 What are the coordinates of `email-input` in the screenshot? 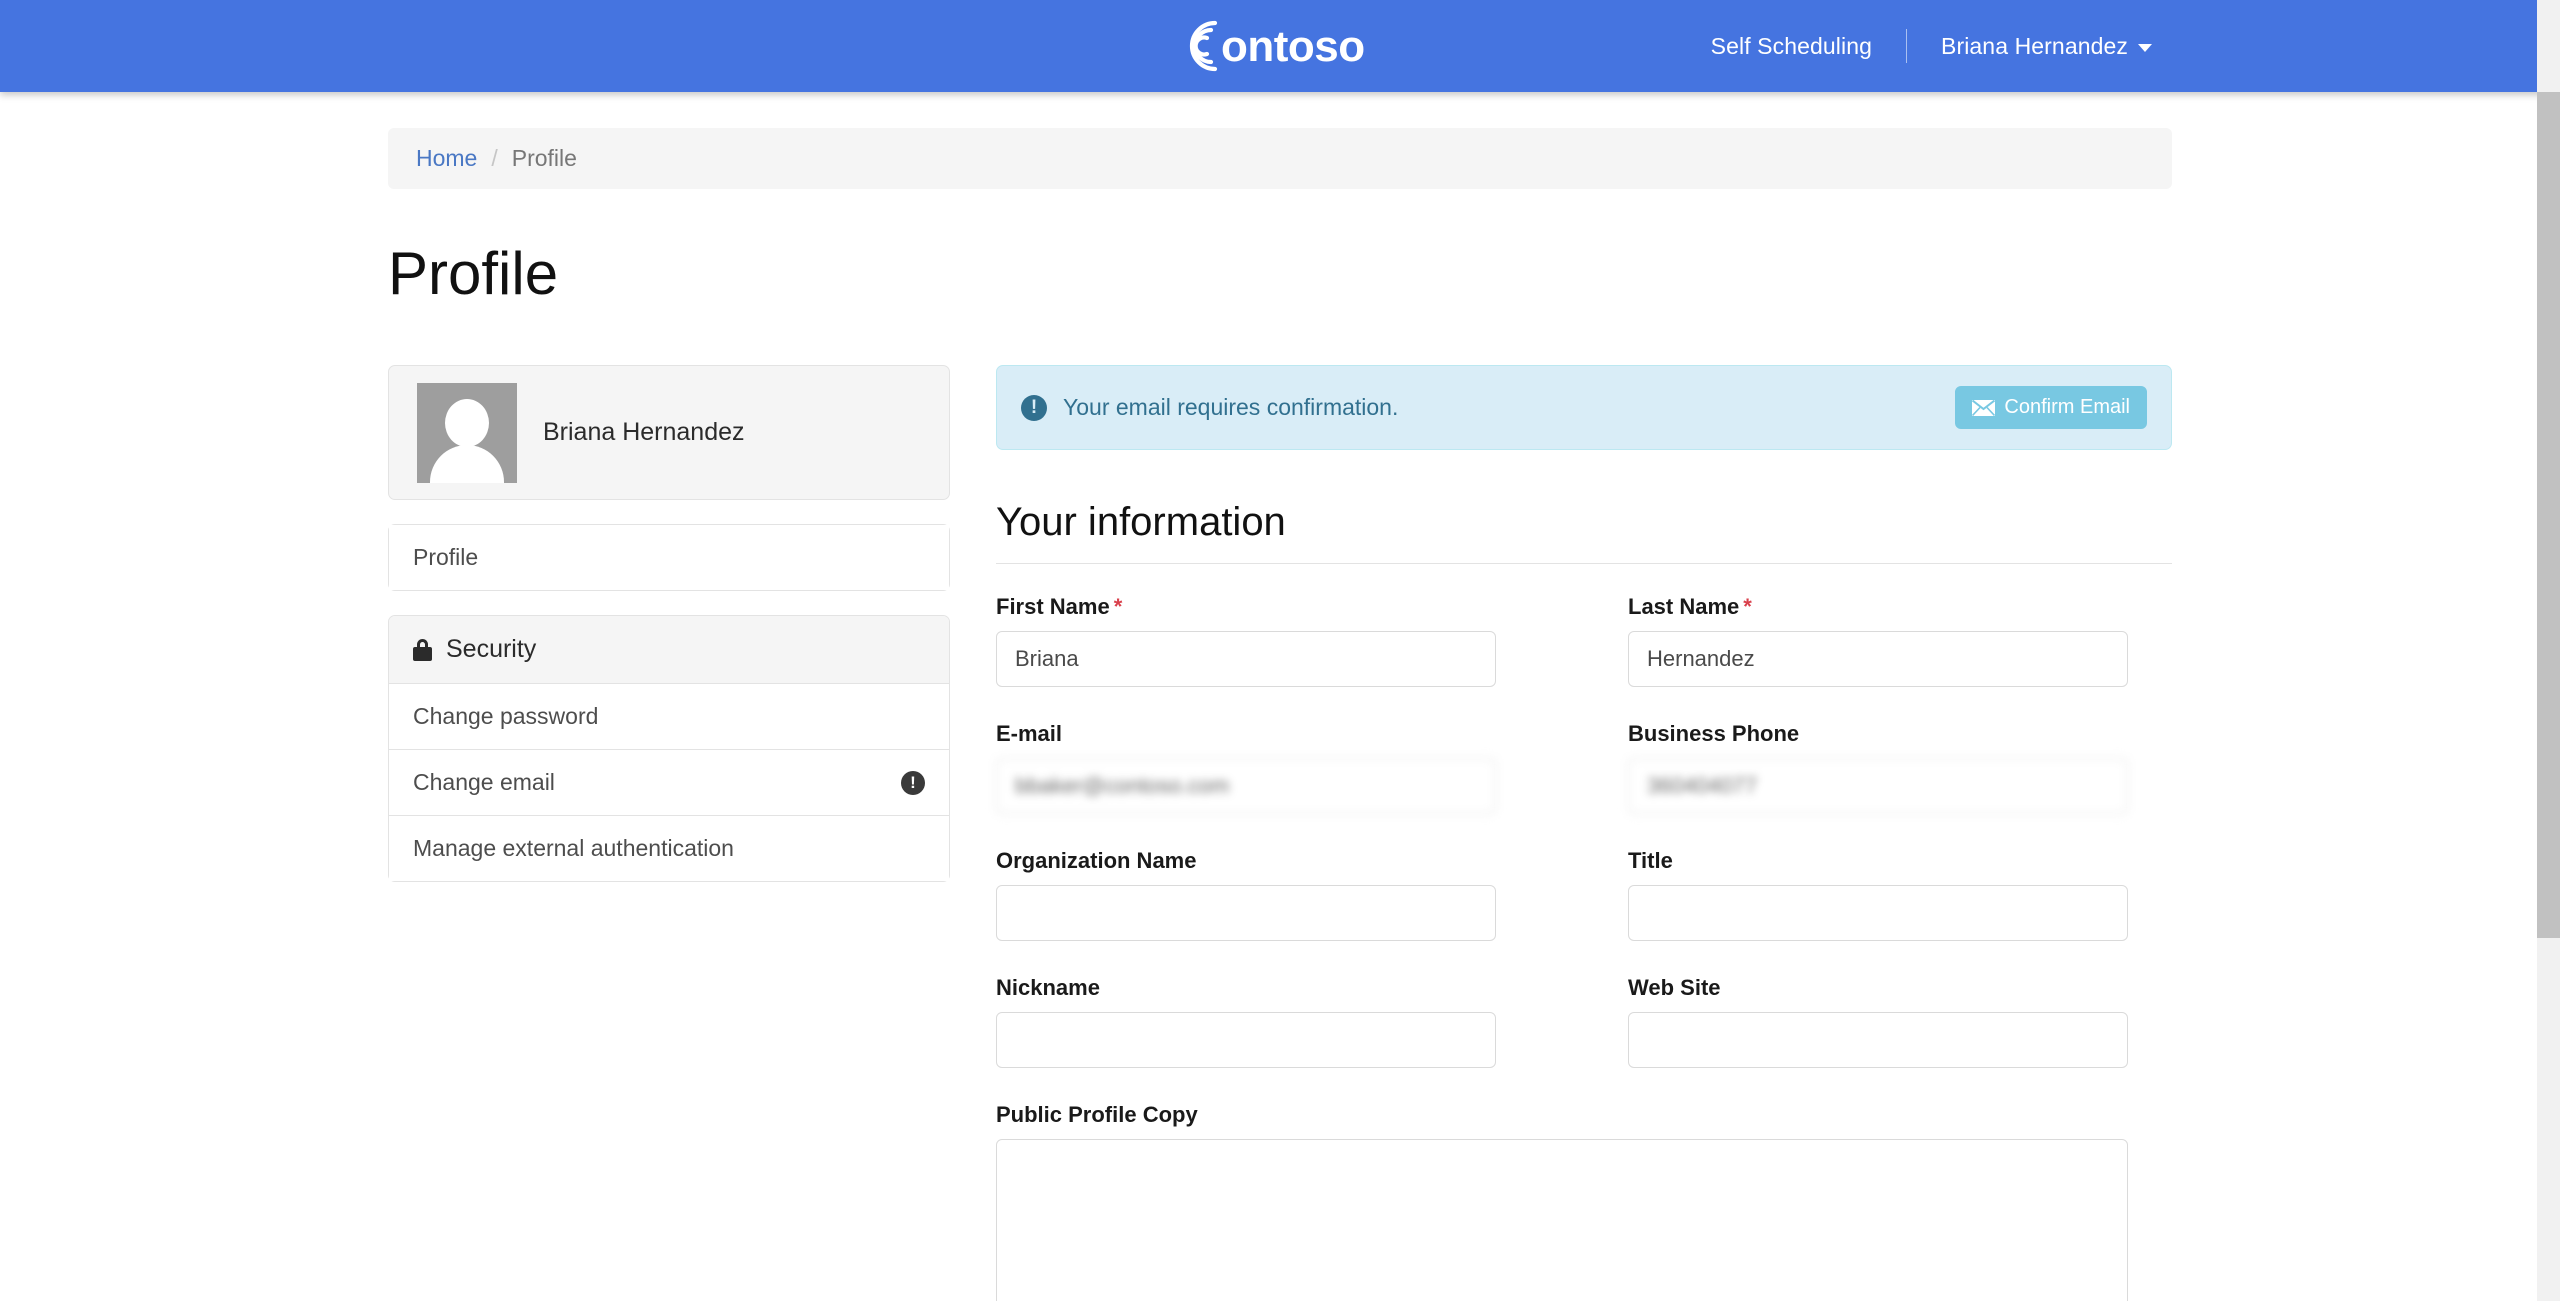 It's located at (1246, 786).